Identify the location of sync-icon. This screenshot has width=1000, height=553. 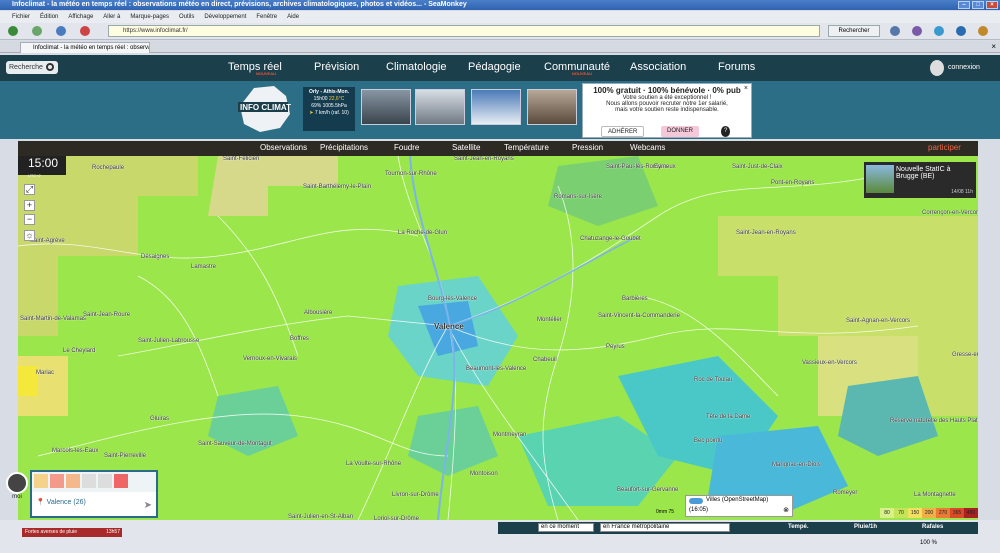
(983, 31).